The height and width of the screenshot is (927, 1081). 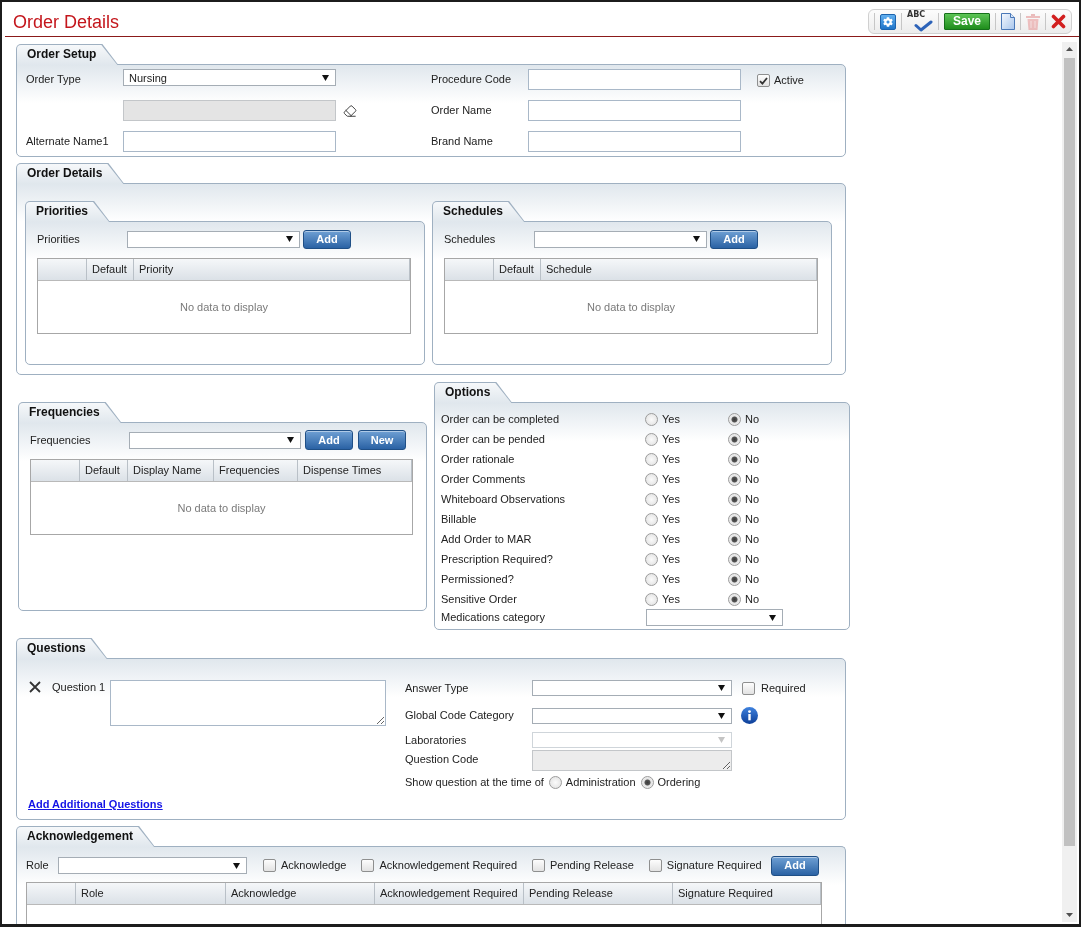 What do you see at coordinates (59, 239) in the screenshot?
I see `field-label: Priorities` at bounding box center [59, 239].